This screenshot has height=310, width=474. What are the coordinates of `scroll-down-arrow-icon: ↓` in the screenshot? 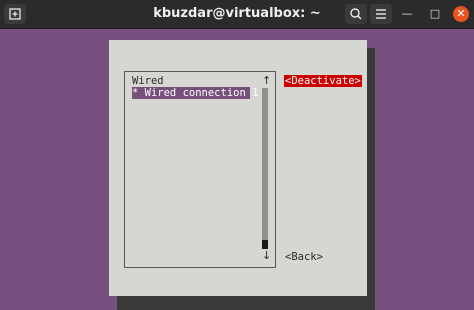 It's located at (266, 256).